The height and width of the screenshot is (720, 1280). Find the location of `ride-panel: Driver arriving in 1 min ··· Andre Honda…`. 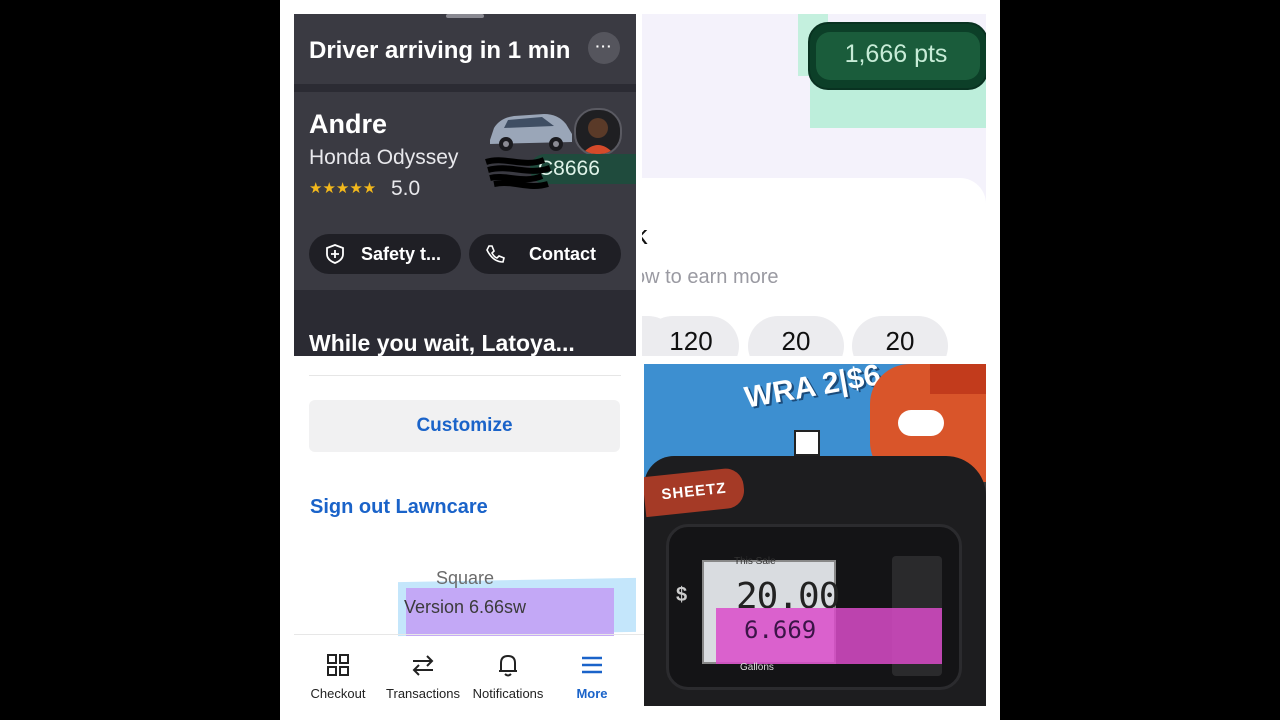

ride-panel: Driver arriving in 1 min ··· Andre Honda… is located at coordinates (465, 185).